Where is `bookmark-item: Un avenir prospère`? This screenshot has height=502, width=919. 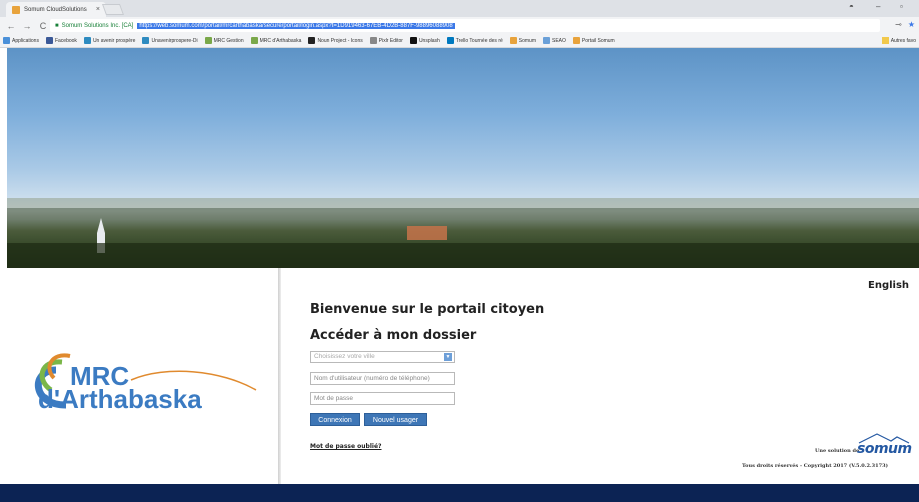 bookmark-item: Un avenir prospère is located at coordinates (109, 40).